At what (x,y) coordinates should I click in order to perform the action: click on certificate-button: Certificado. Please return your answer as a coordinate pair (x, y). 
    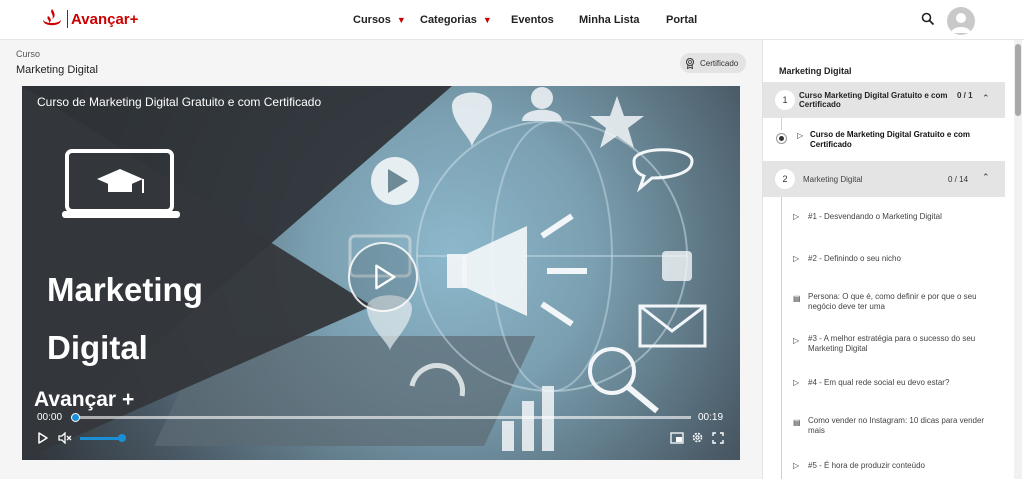
    Looking at the image, I should click on (713, 63).